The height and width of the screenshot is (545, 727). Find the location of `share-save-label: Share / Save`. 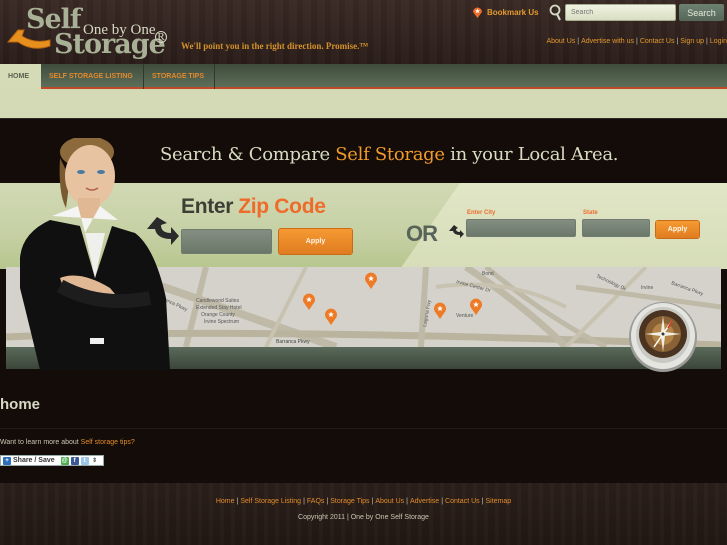

share-save-label: Share / Save is located at coordinates (34, 460).